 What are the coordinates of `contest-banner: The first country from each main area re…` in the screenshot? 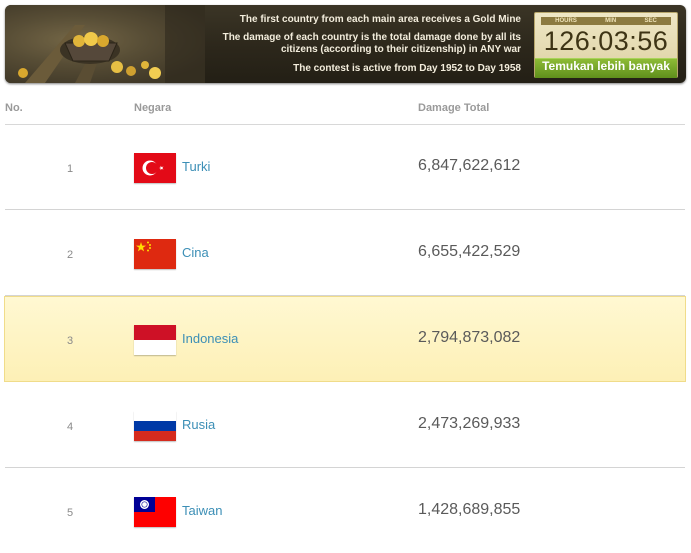 It's located at (345, 44).